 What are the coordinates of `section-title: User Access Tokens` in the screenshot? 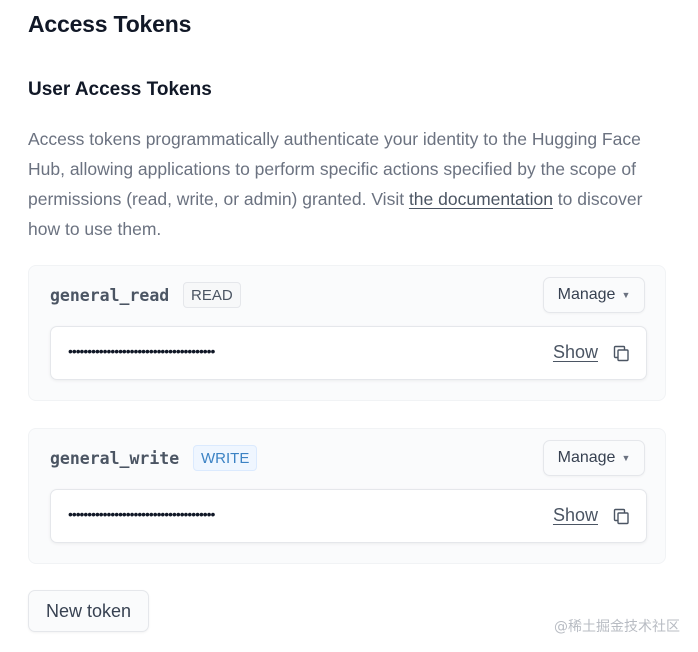 It's located at (120, 89).